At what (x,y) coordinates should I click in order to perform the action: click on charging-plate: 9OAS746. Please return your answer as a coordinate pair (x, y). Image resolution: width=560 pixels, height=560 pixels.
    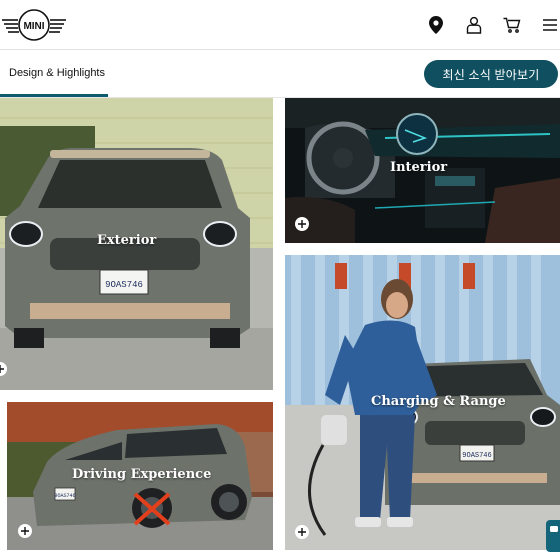
    Looking at the image, I should click on (476, 456).